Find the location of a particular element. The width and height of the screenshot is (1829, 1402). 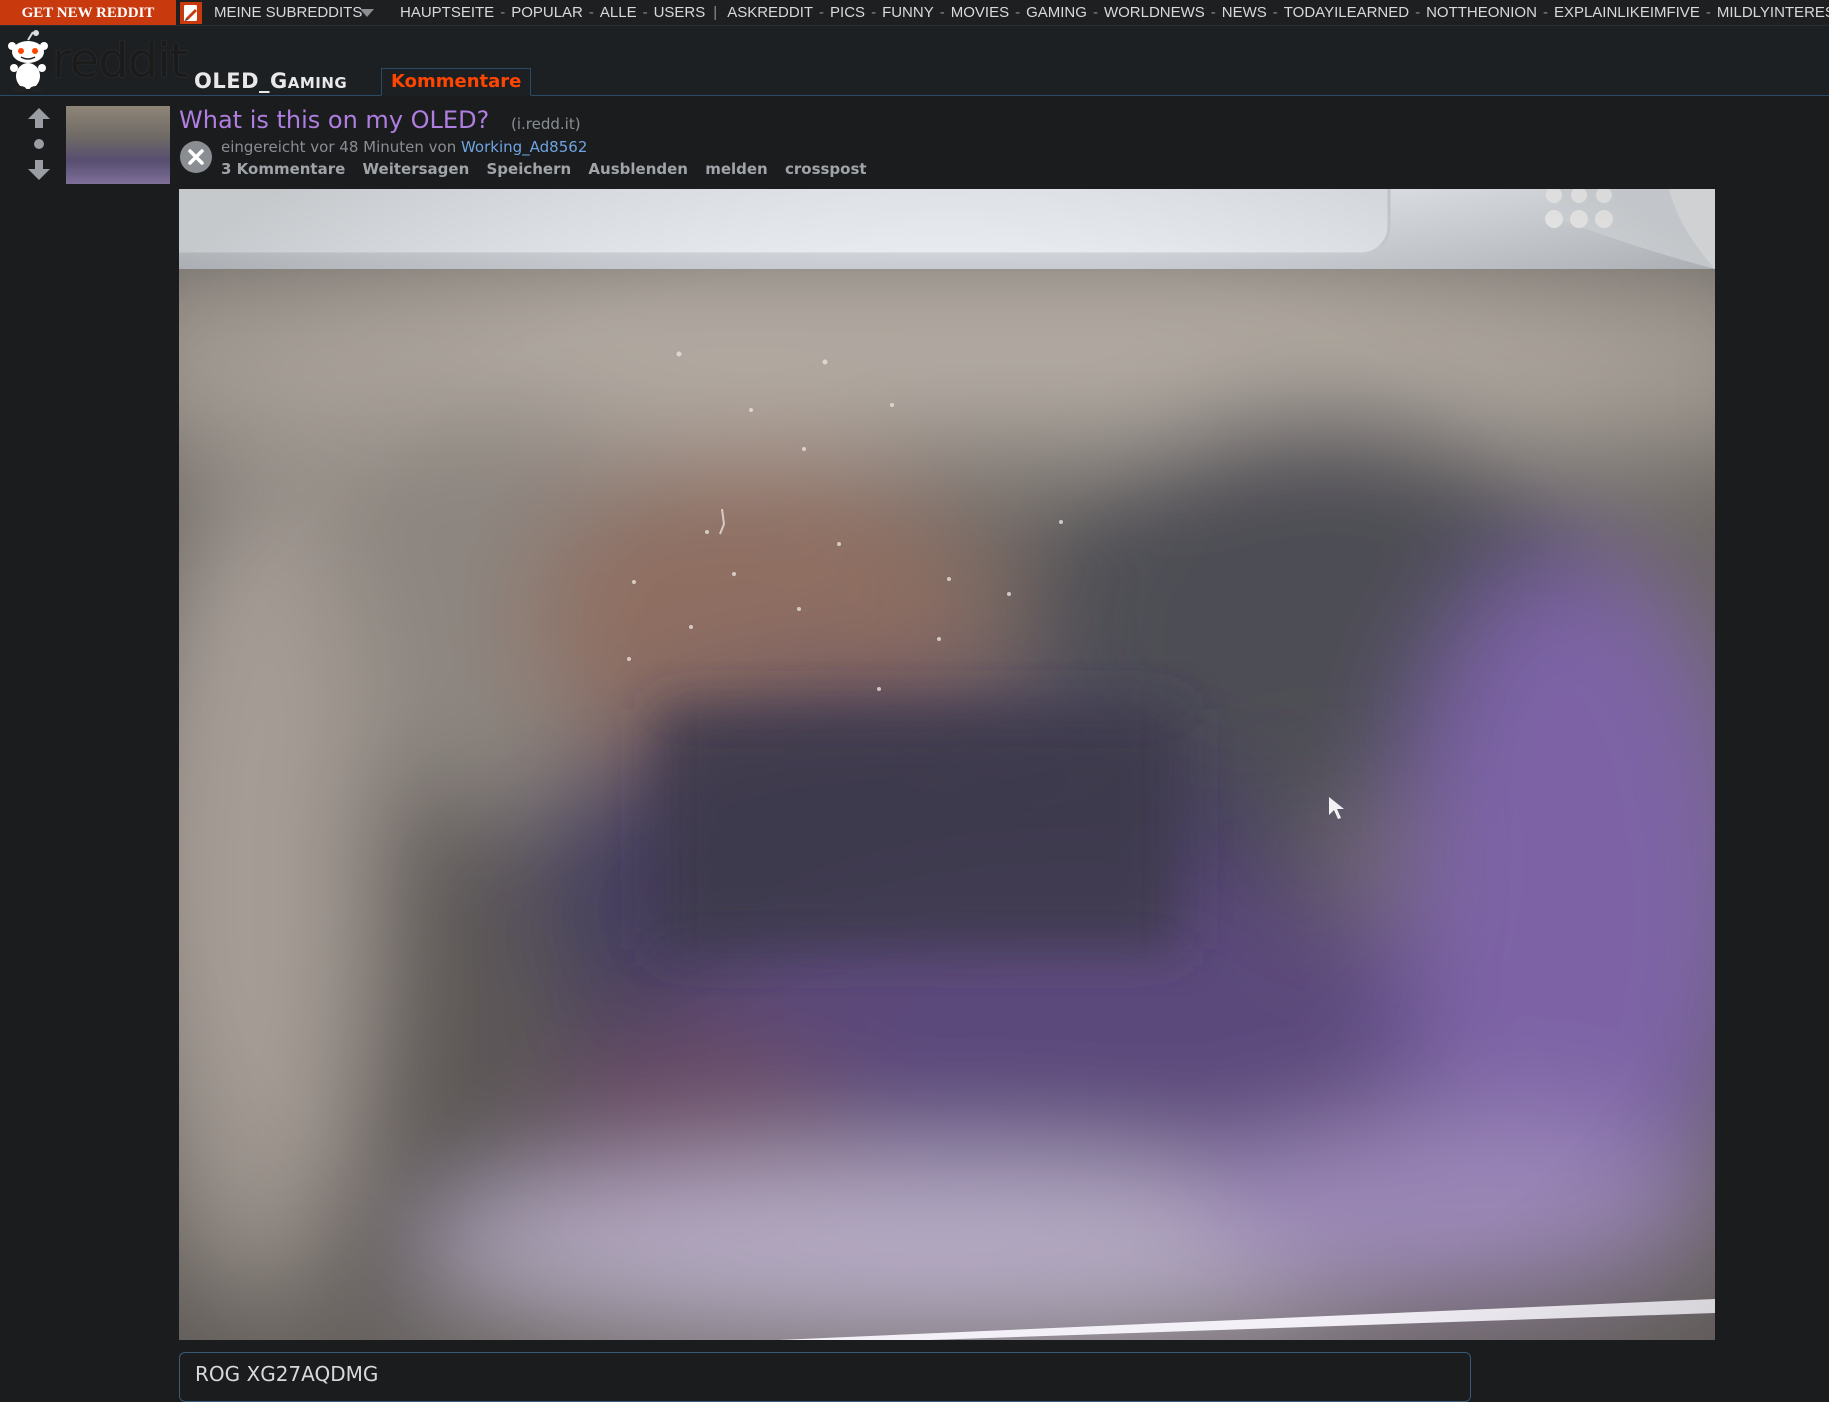

upvote-arrow-icon is located at coordinates (39, 118).